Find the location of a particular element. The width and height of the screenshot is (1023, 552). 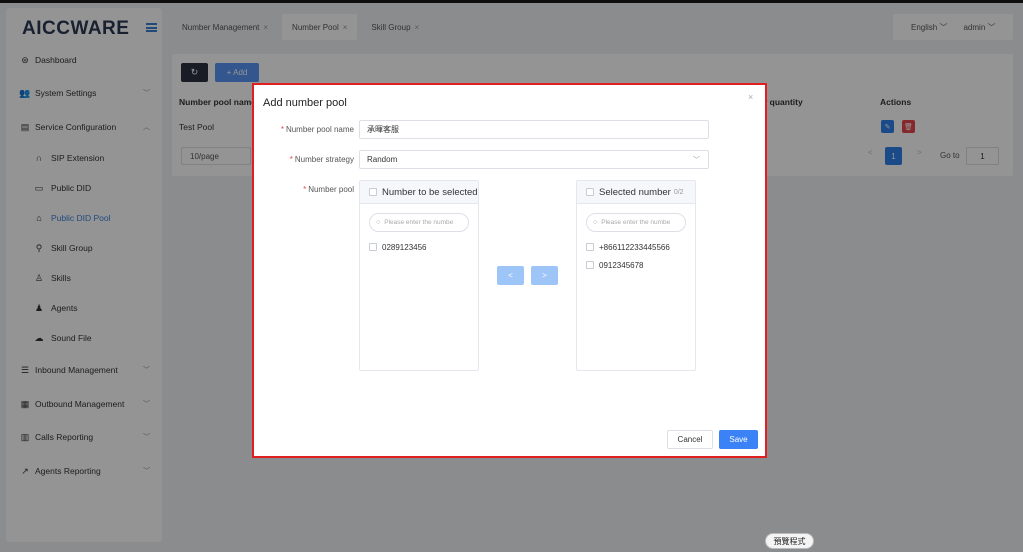

item-label: 0912345678 is located at coordinates (621, 265).